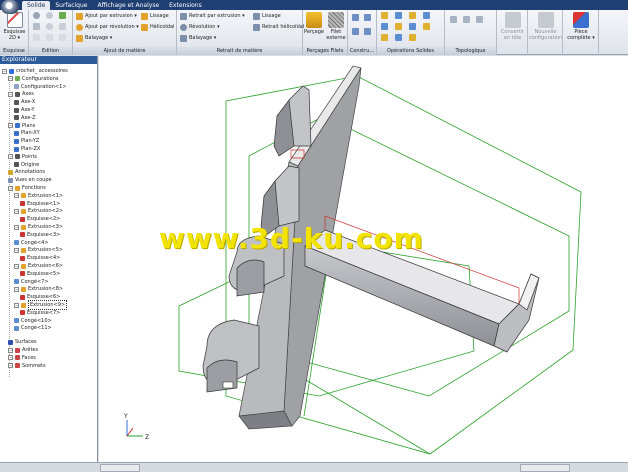 The height and width of the screenshot is (472, 628). Describe the element at coordinates (157, 27) in the screenshot. I see `ajout-helicoidal-button: Hélicoïdal` at that location.